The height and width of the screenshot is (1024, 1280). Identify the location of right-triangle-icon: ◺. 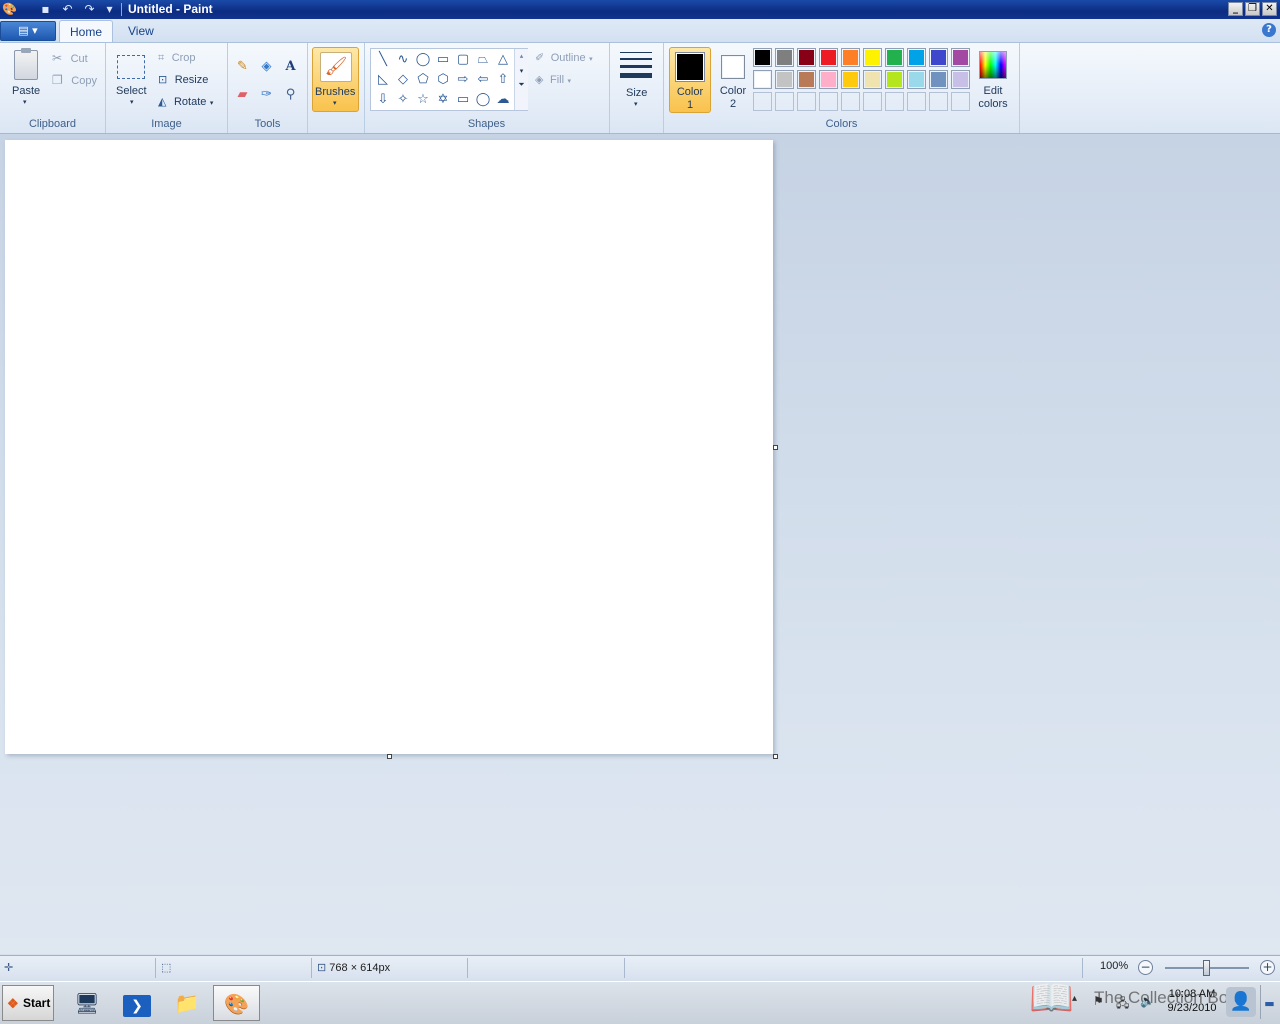
(383, 80).